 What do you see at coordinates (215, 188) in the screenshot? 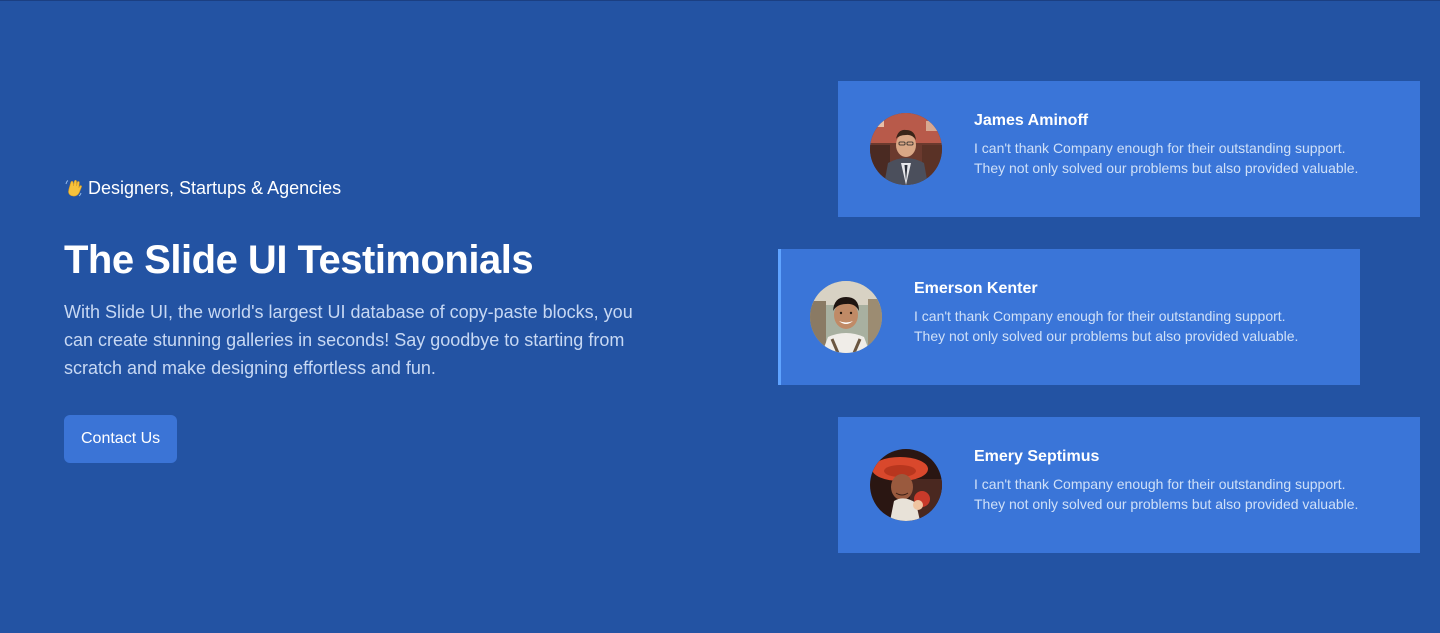
I see `eyebrow-label: Designers, Startups & Agencies` at bounding box center [215, 188].